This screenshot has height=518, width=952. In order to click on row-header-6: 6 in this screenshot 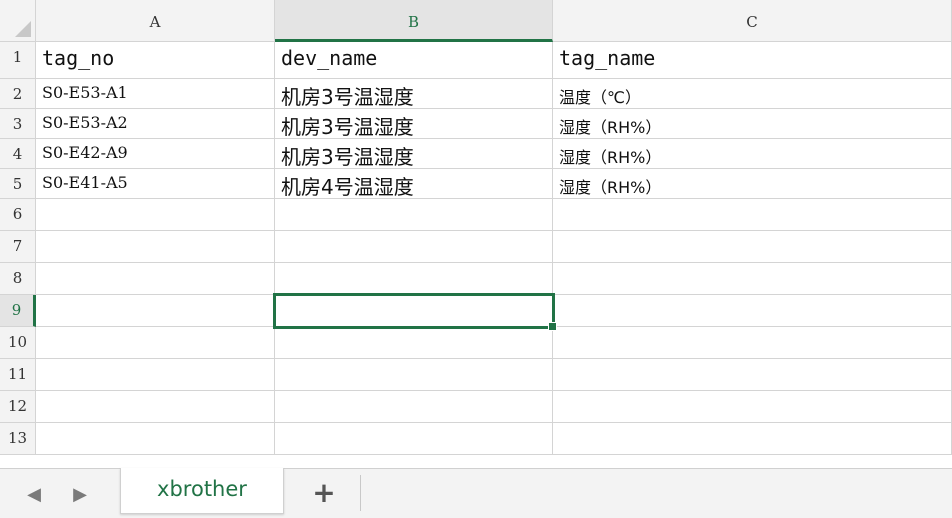, I will do `click(18, 215)`.